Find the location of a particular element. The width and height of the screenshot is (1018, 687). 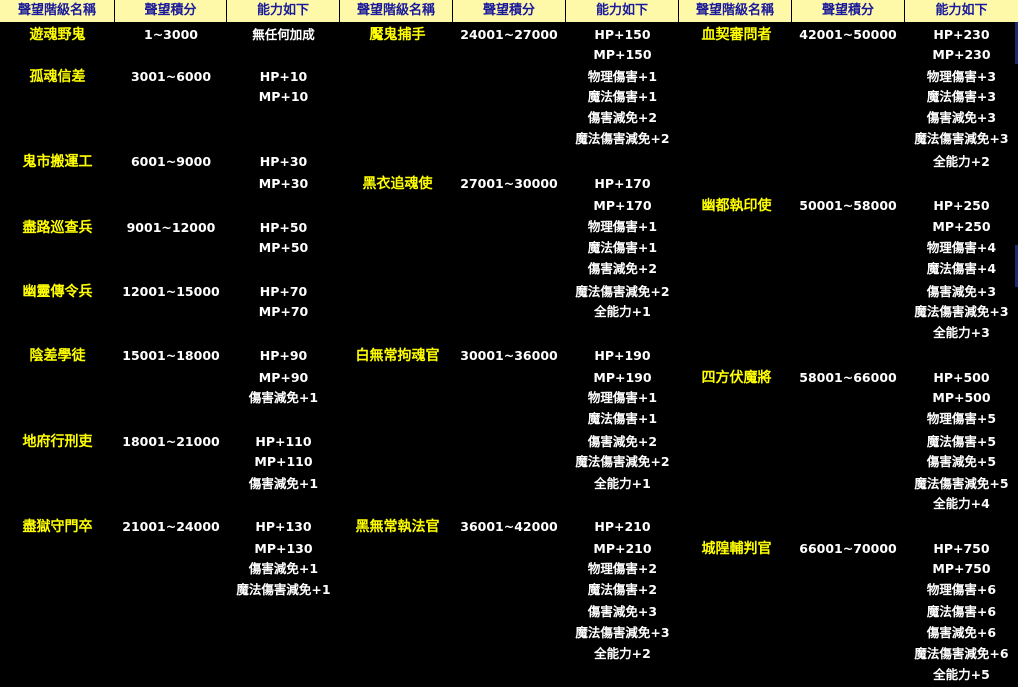

rank-name: 地府行刑吏 is located at coordinates (57, 442).